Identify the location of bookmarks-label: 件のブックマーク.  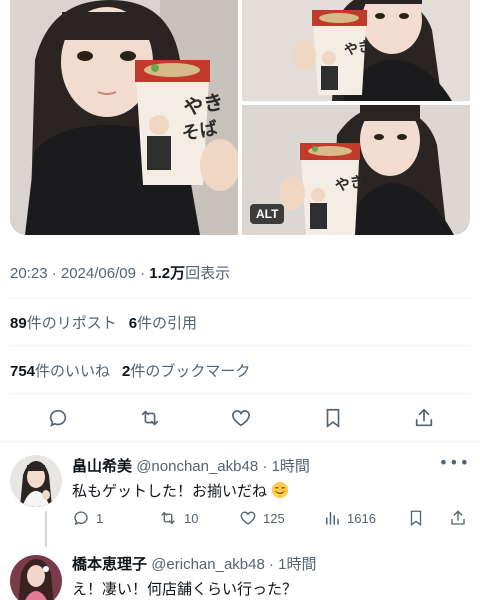
(190, 371).